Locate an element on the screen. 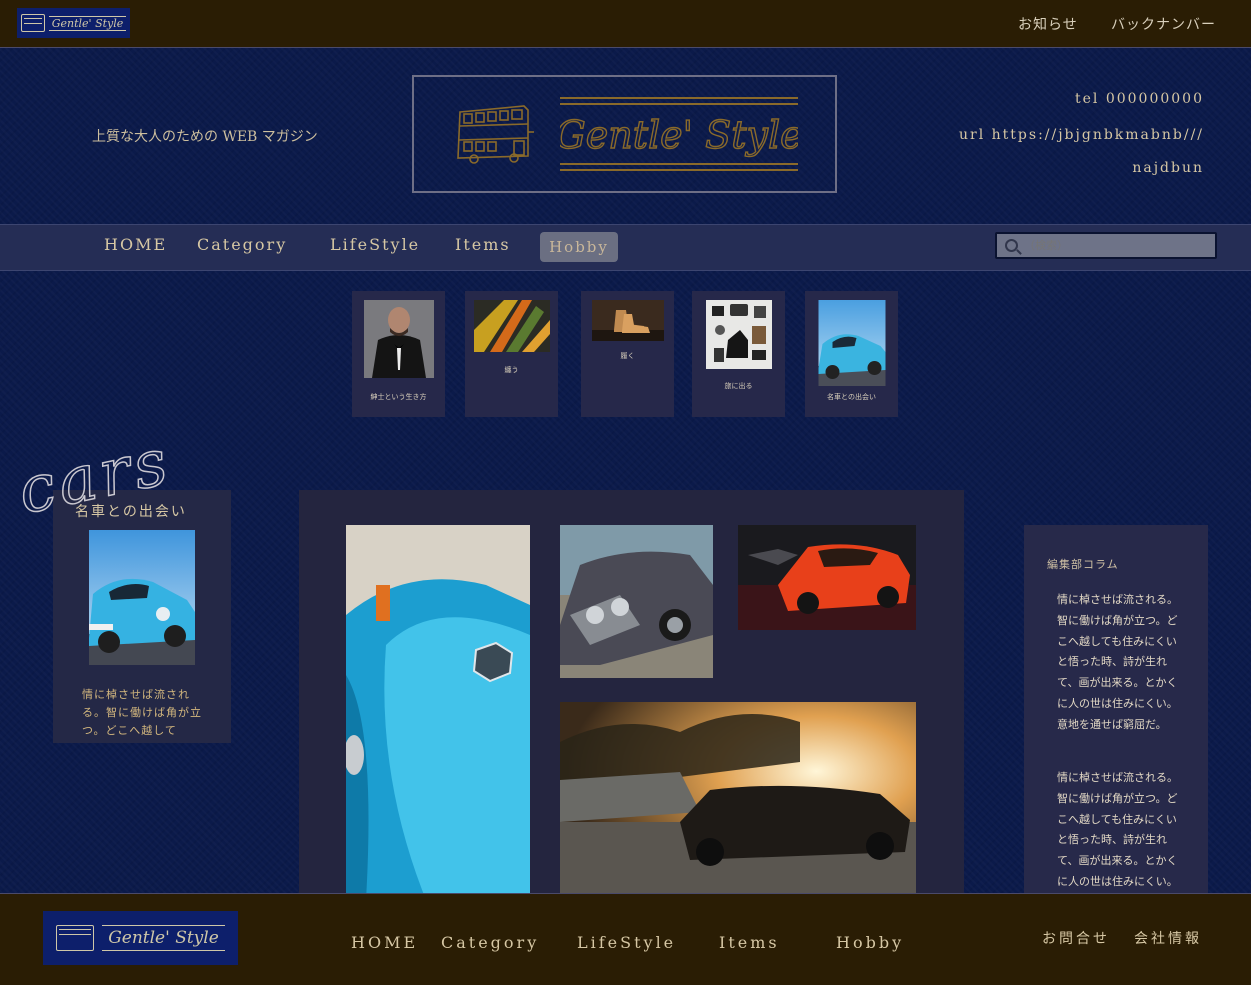  footer-nav-category: Category is located at coordinates (490, 942).